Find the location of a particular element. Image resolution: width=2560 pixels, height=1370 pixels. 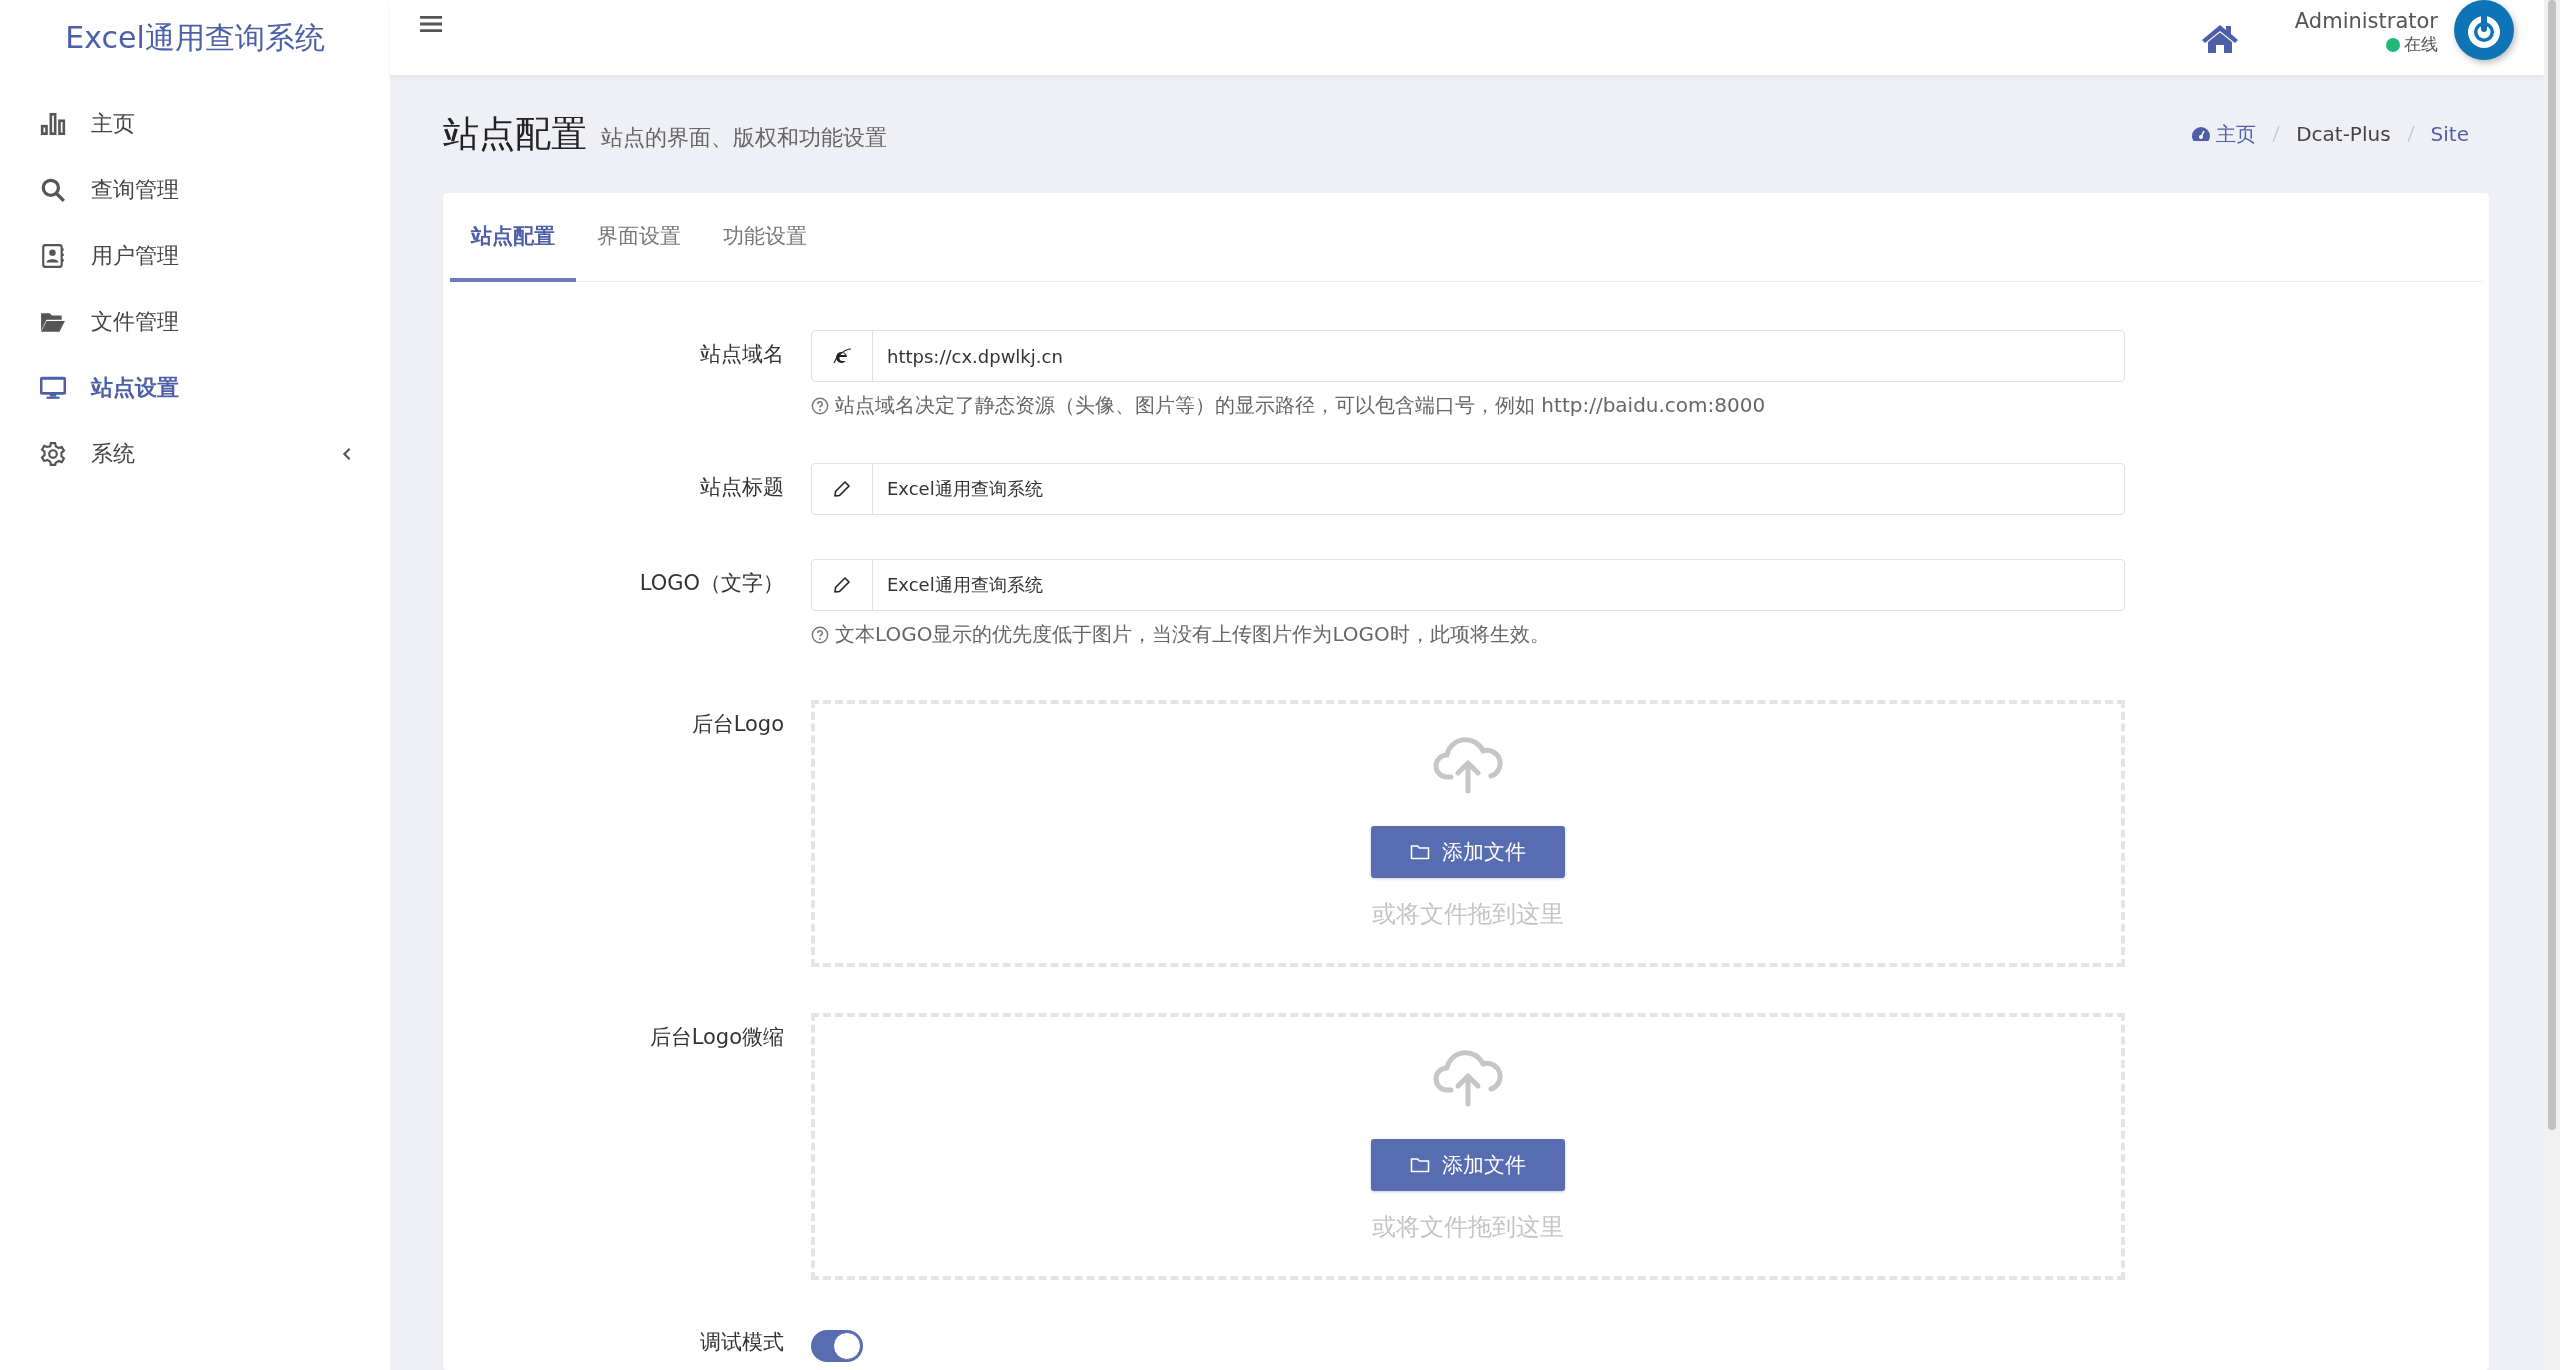

field-label: 后台Logo微缩 is located at coordinates (716, 1037).